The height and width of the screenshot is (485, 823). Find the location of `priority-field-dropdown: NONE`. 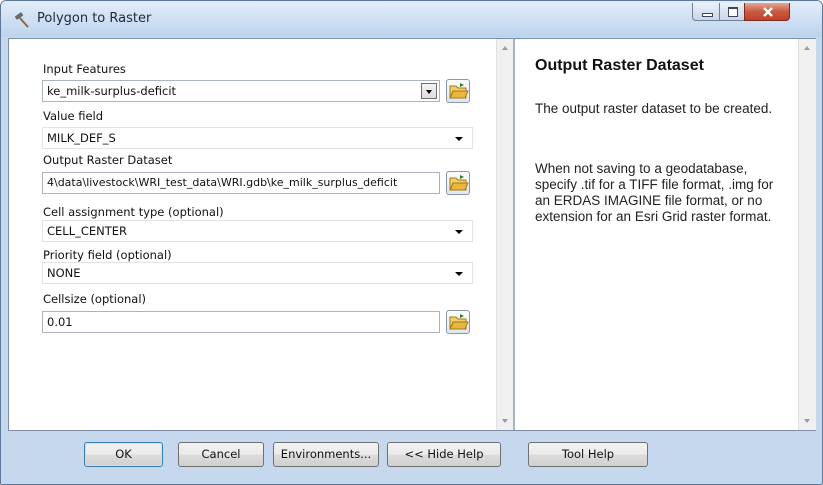

priority-field-dropdown: NONE is located at coordinates (257, 273).